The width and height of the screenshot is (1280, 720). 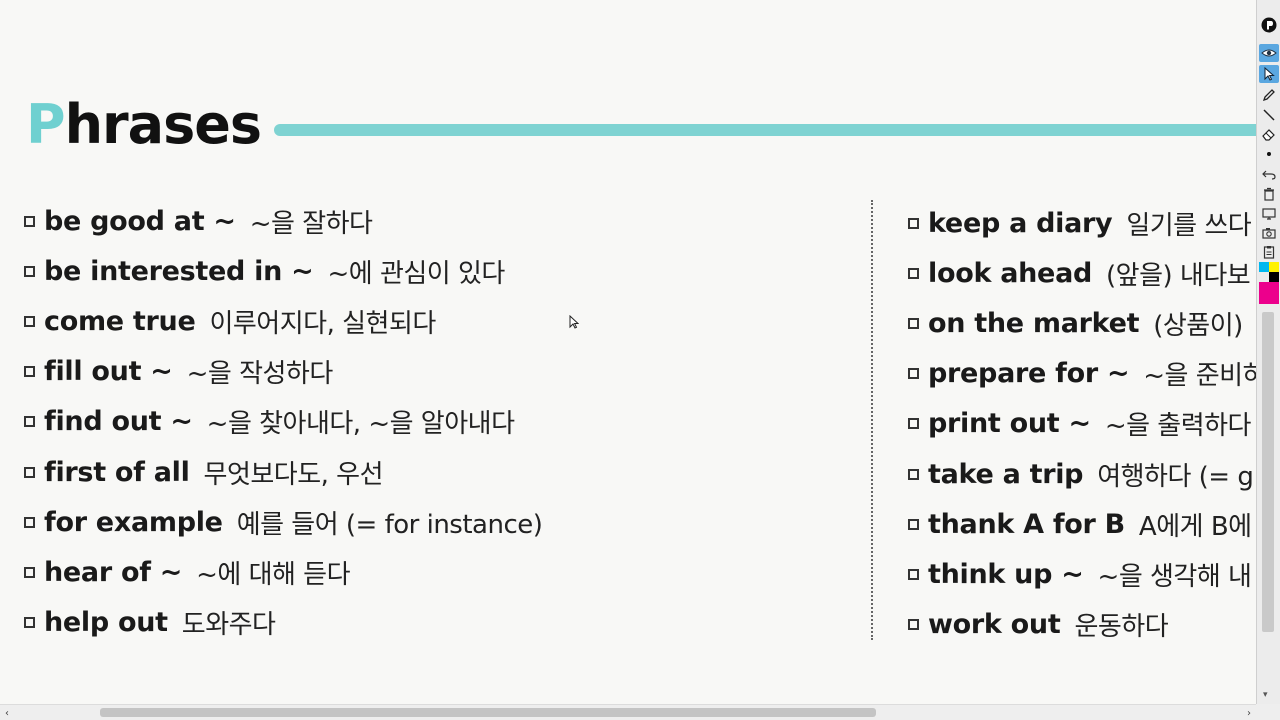 What do you see at coordinates (322, 323) in the screenshot?
I see `phrase-korean: 이루어지다, 실현되다` at bounding box center [322, 323].